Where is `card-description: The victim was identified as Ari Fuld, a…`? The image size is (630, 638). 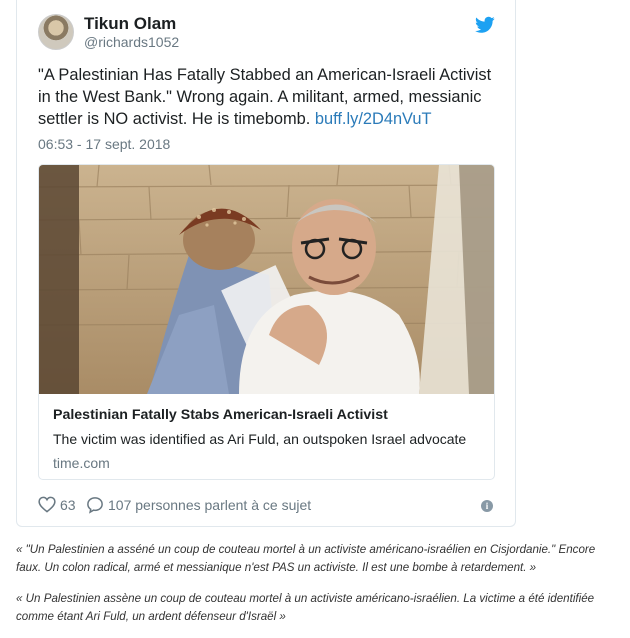 card-description: The victim was identified as Ari Fuld, a… is located at coordinates (259, 439).